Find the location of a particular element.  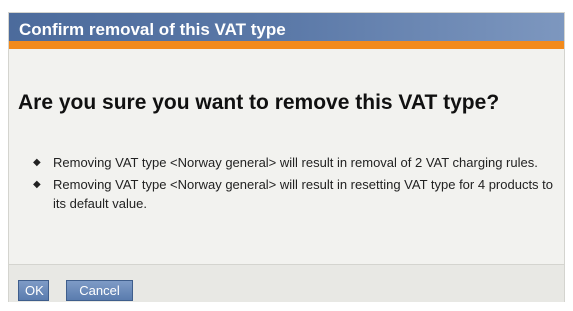

dialog-title: Confirm removal of this VAT type is located at coordinates (152, 29).